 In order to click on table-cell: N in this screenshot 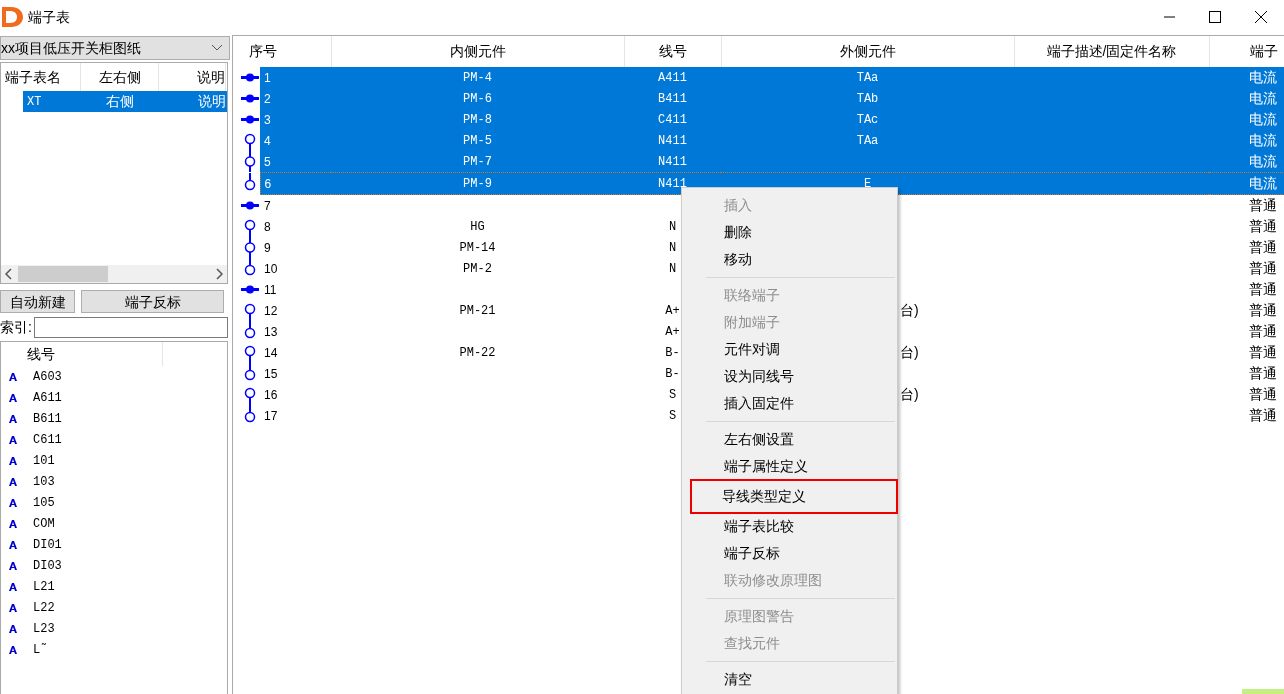, I will do `click(672, 268)`.